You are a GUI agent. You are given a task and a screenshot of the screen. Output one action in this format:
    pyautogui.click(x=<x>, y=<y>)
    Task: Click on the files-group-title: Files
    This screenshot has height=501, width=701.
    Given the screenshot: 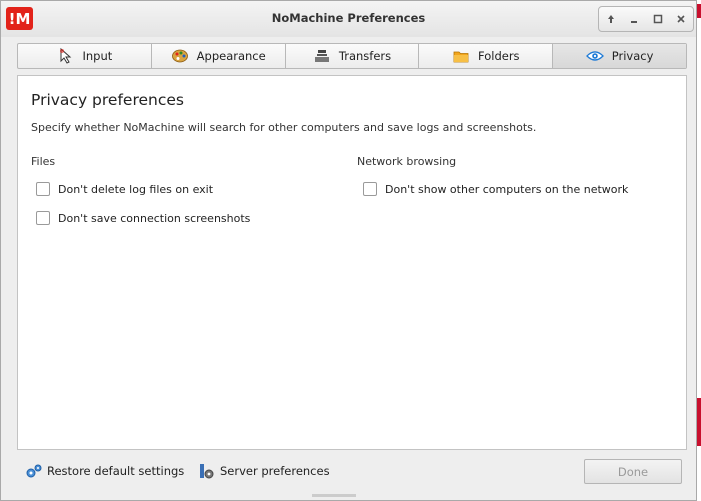 What is the action you would take?
    pyautogui.click(x=43, y=161)
    